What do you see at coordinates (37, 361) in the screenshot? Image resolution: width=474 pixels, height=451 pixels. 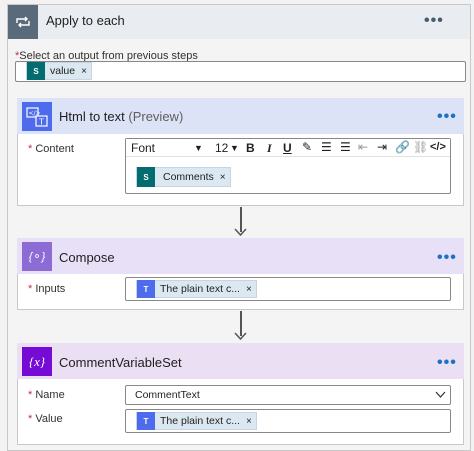 I see `variable-icon: {x}` at bounding box center [37, 361].